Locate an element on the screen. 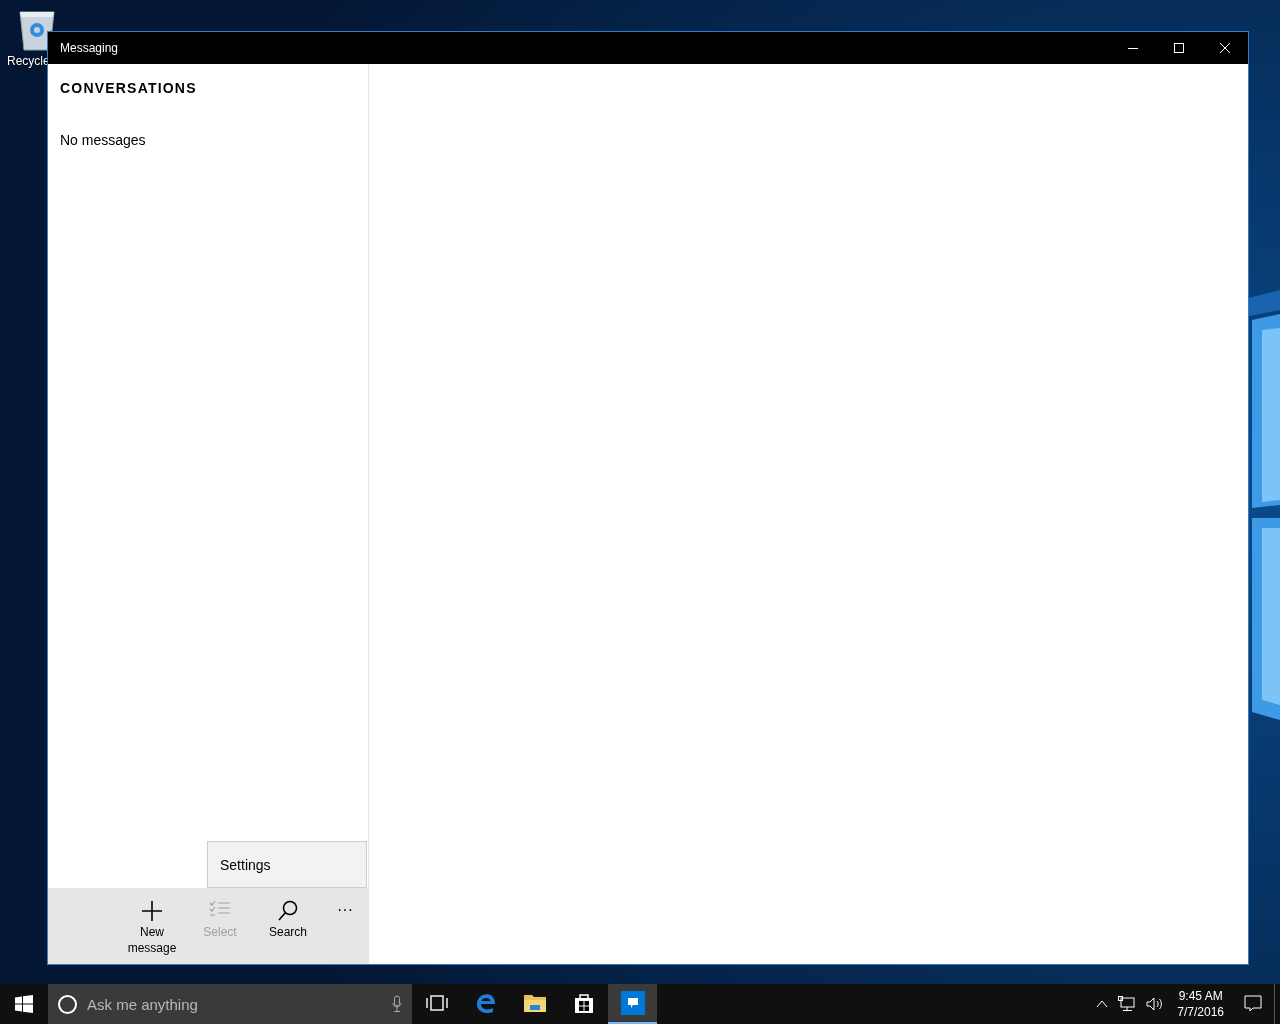  new-message-button: New message is located at coordinates (152, 922).